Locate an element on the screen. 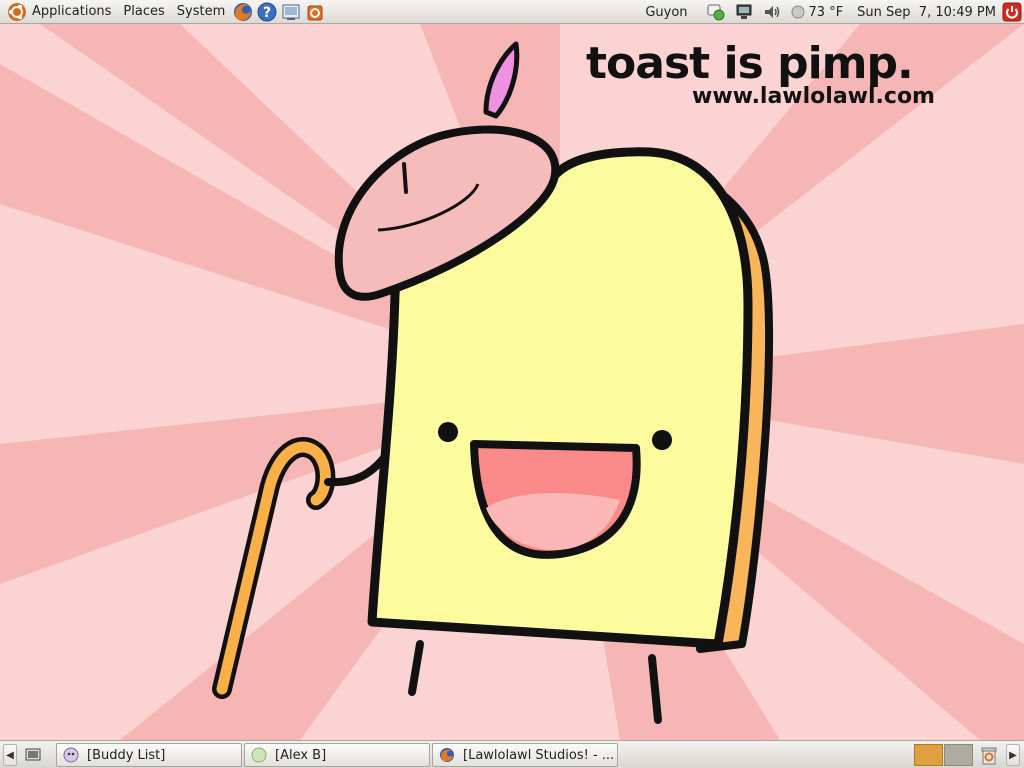 The width and height of the screenshot is (1024, 768). screenshot-icon is located at coordinates (291, 12).